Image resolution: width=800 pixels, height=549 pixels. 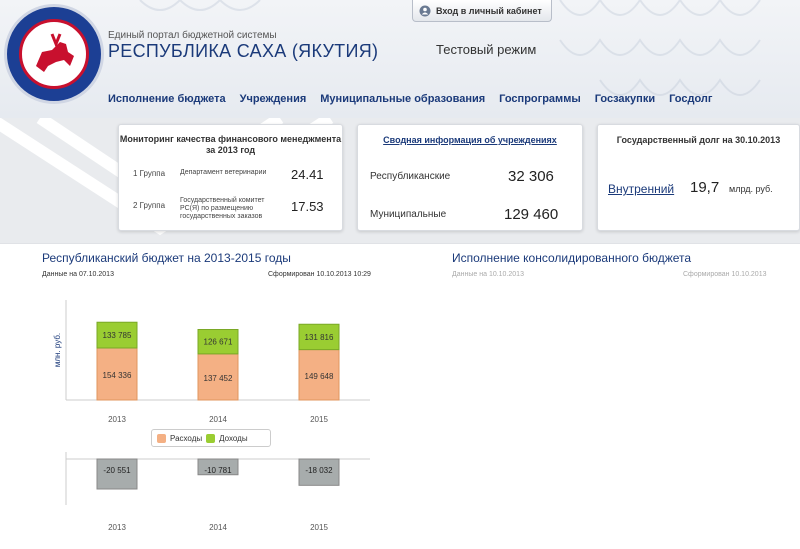 I want to click on deficit-label: -20 551, so click(x=117, y=470).